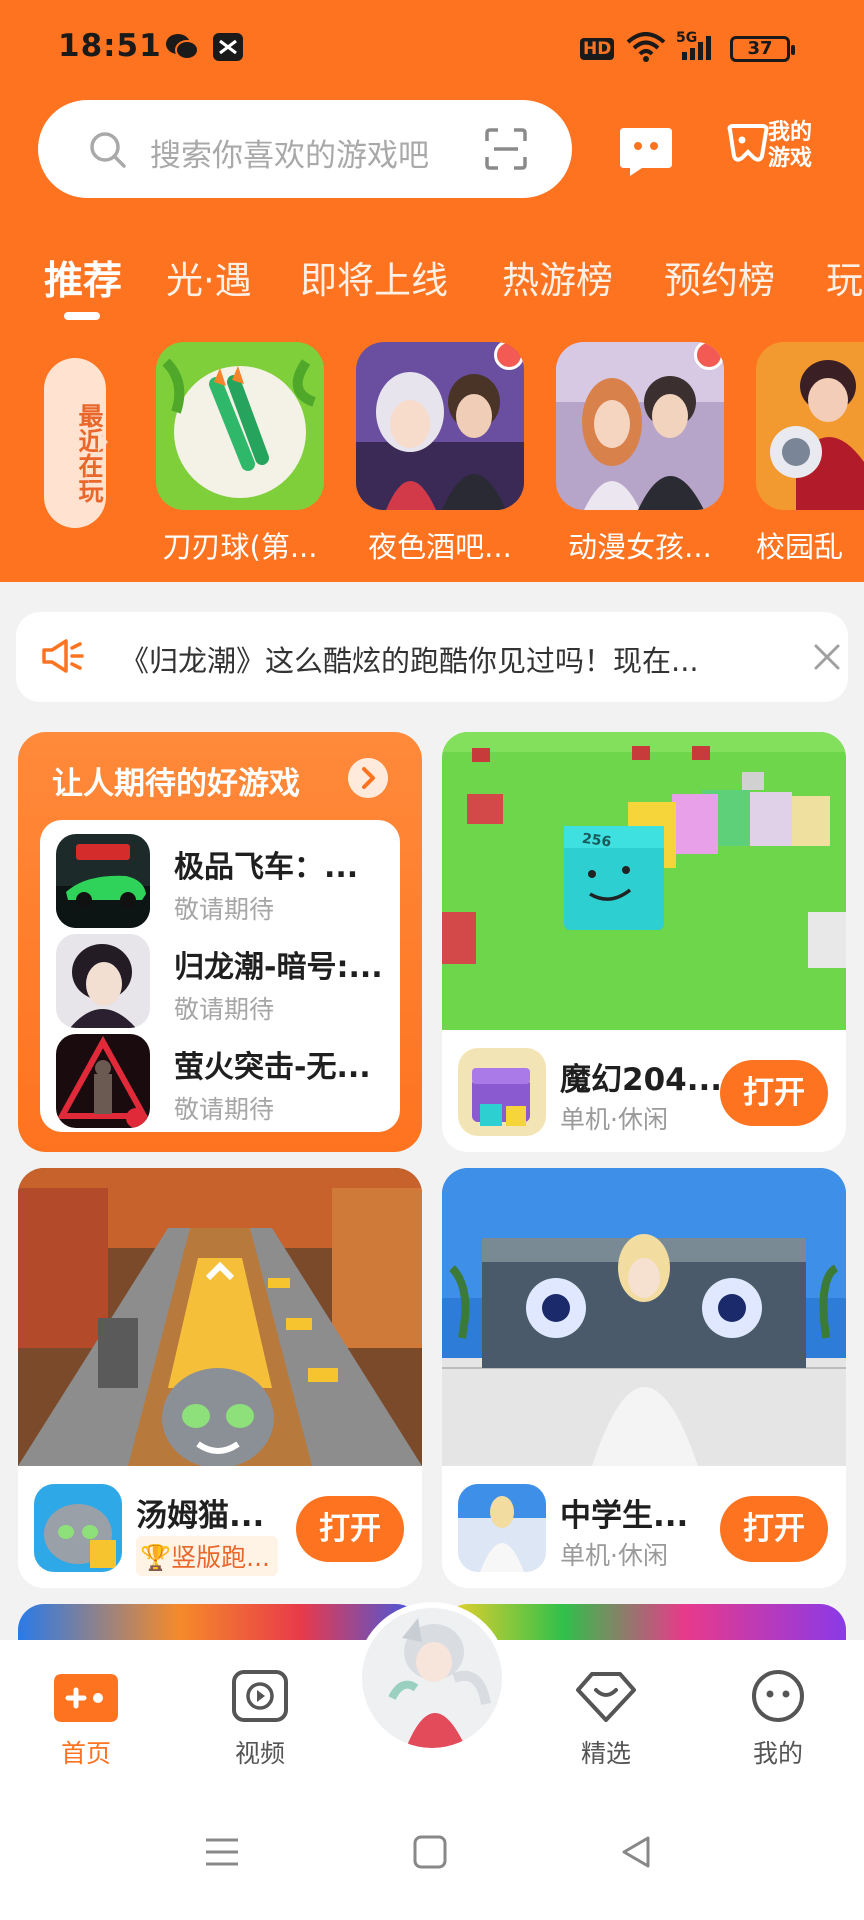  I want to click on search-bar: 搜索你喜欢的游戏吧, so click(305, 149).